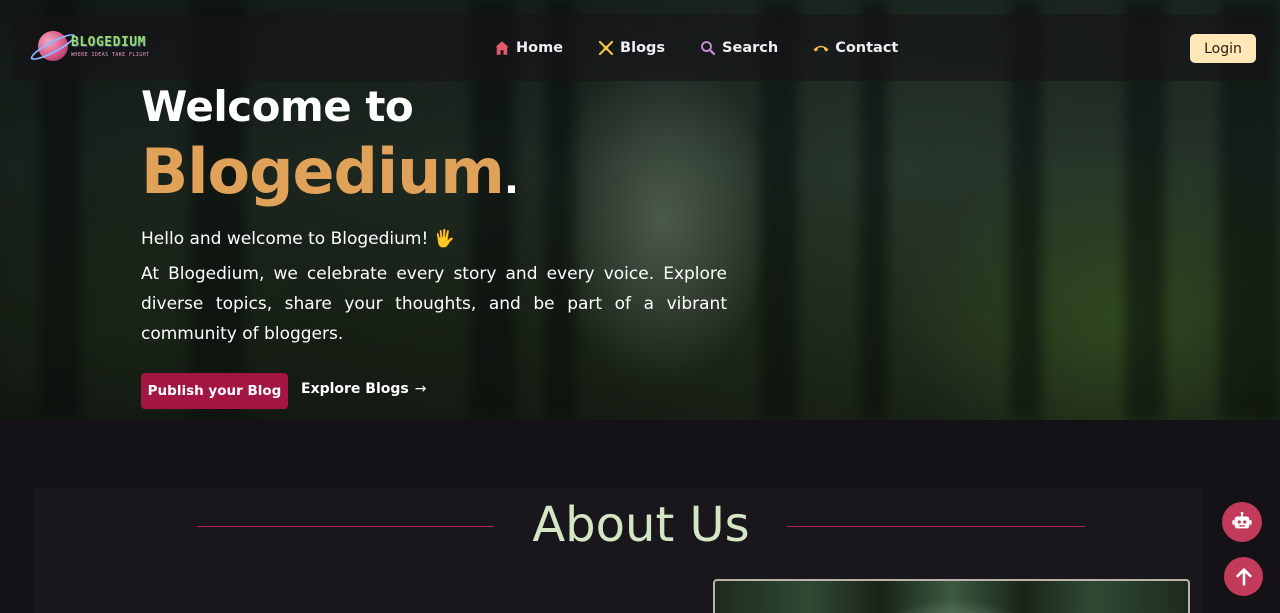 The width and height of the screenshot is (1280, 613). What do you see at coordinates (606, 47) in the screenshot?
I see `blogs-icon` at bounding box center [606, 47].